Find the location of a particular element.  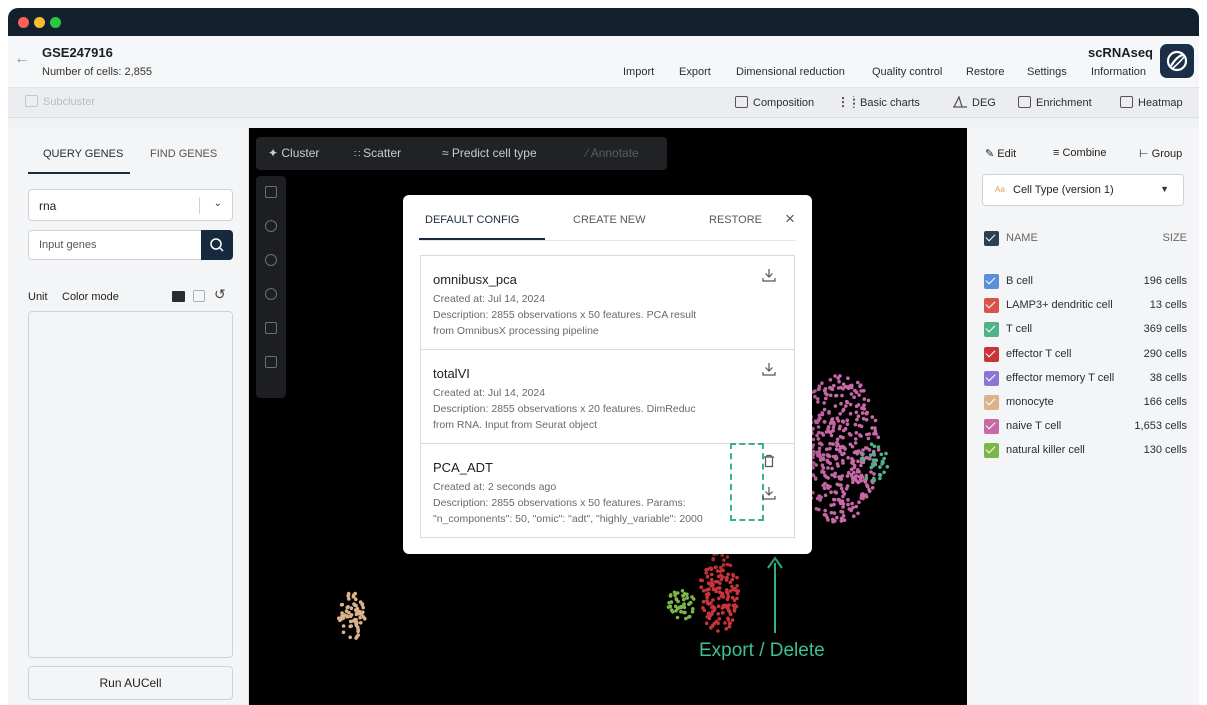

deg-button: DEG is located at coordinates (974, 102).